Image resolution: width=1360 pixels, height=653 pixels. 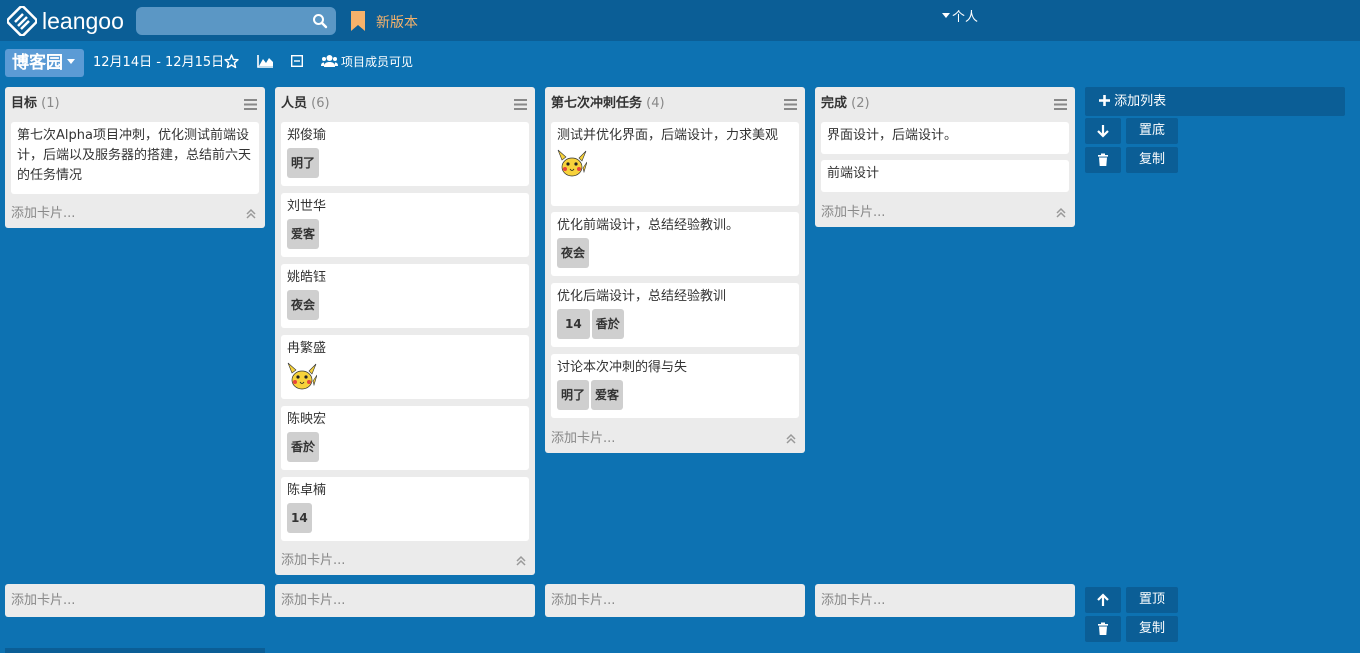 I want to click on next-list-strip, so click(x=135, y=650).